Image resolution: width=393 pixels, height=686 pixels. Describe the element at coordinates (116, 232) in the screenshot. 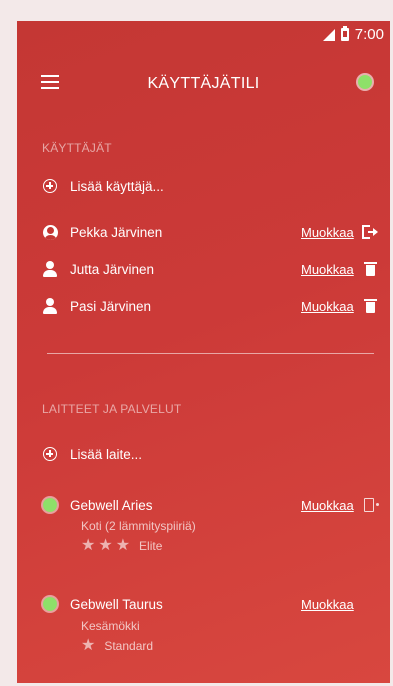

I see `user-name: Pekka Järvinen` at that location.